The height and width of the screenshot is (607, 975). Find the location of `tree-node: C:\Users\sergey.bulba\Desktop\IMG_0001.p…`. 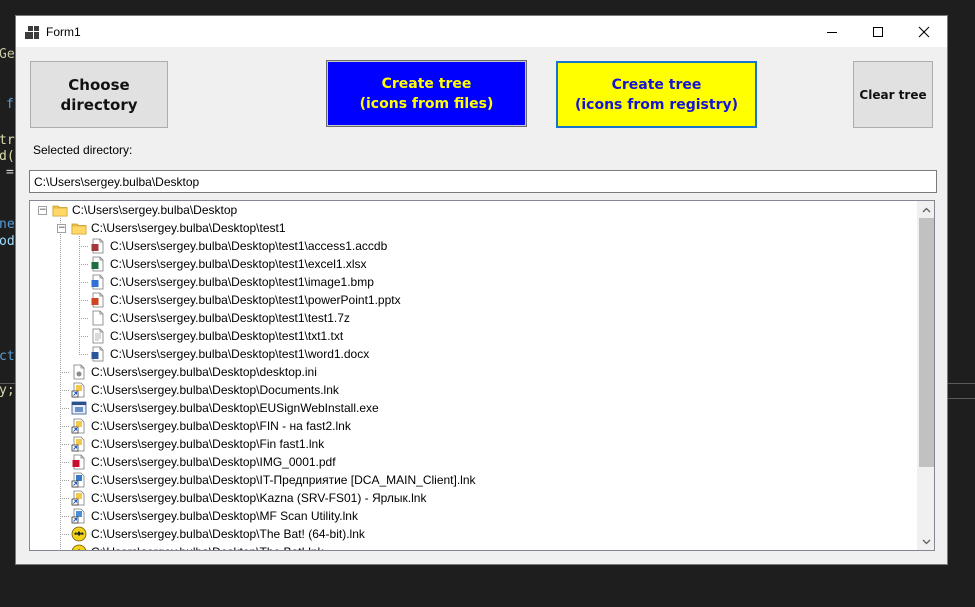

tree-node: C:\Users\sergey.bulba\Desktop\IMG_0001.p… is located at coordinates (203, 462).